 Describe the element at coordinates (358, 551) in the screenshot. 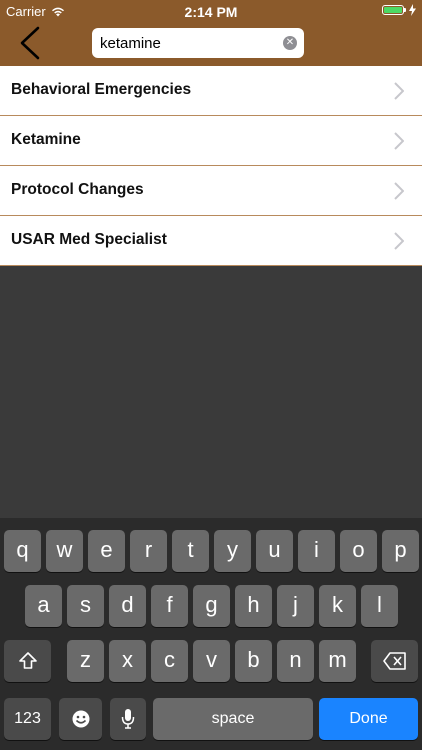

I see `key-o: o` at that location.